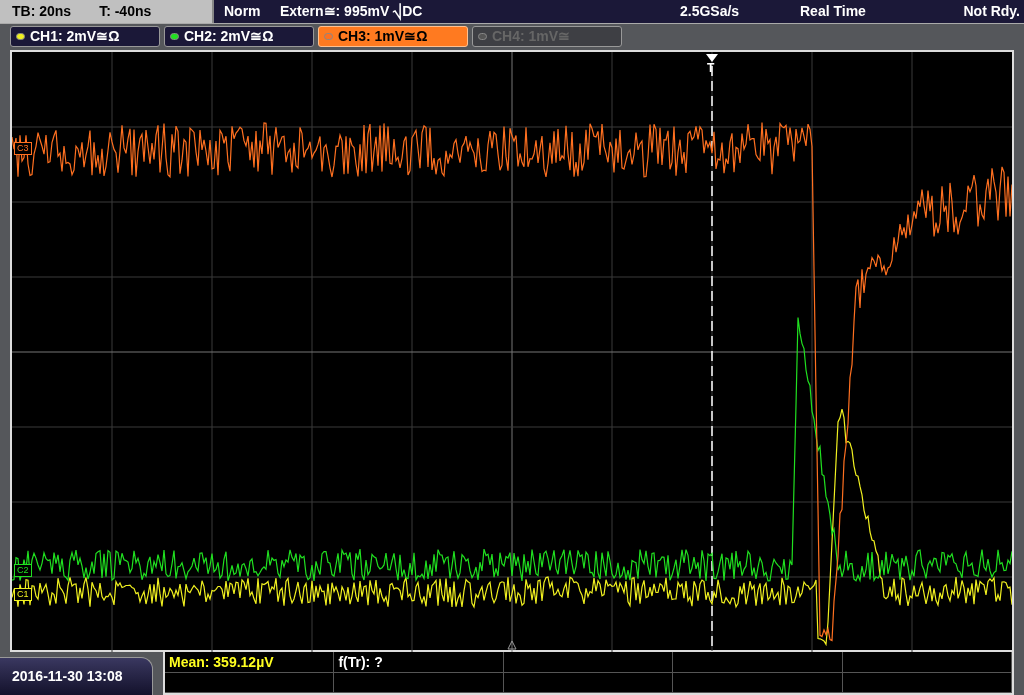 This screenshot has width=1024, height=695. Describe the element at coordinates (712, 57) in the screenshot. I see `trigger-arrow-icon` at that location.